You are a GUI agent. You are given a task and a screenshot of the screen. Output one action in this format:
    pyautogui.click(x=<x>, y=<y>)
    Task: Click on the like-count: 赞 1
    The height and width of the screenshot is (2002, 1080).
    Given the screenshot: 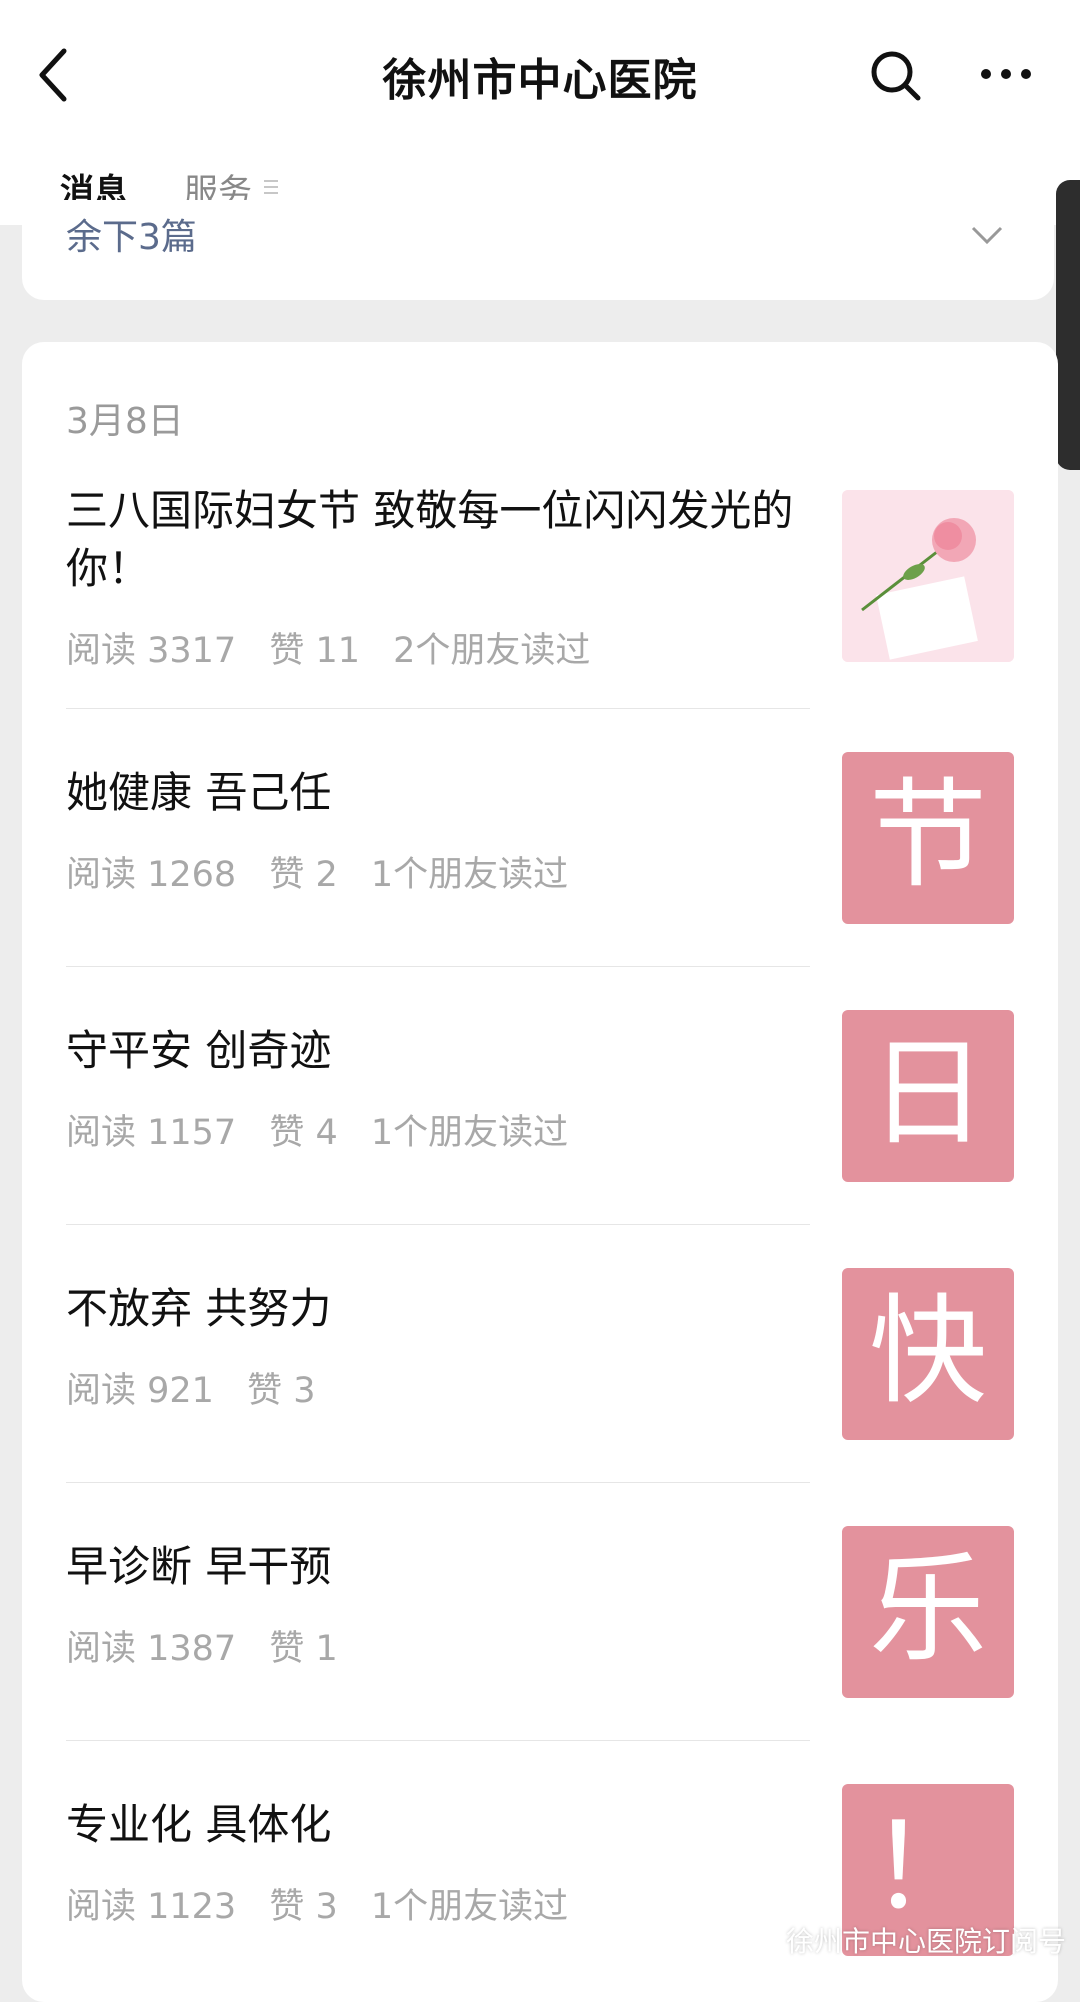 What is the action you would take?
    pyautogui.click(x=303, y=1649)
    